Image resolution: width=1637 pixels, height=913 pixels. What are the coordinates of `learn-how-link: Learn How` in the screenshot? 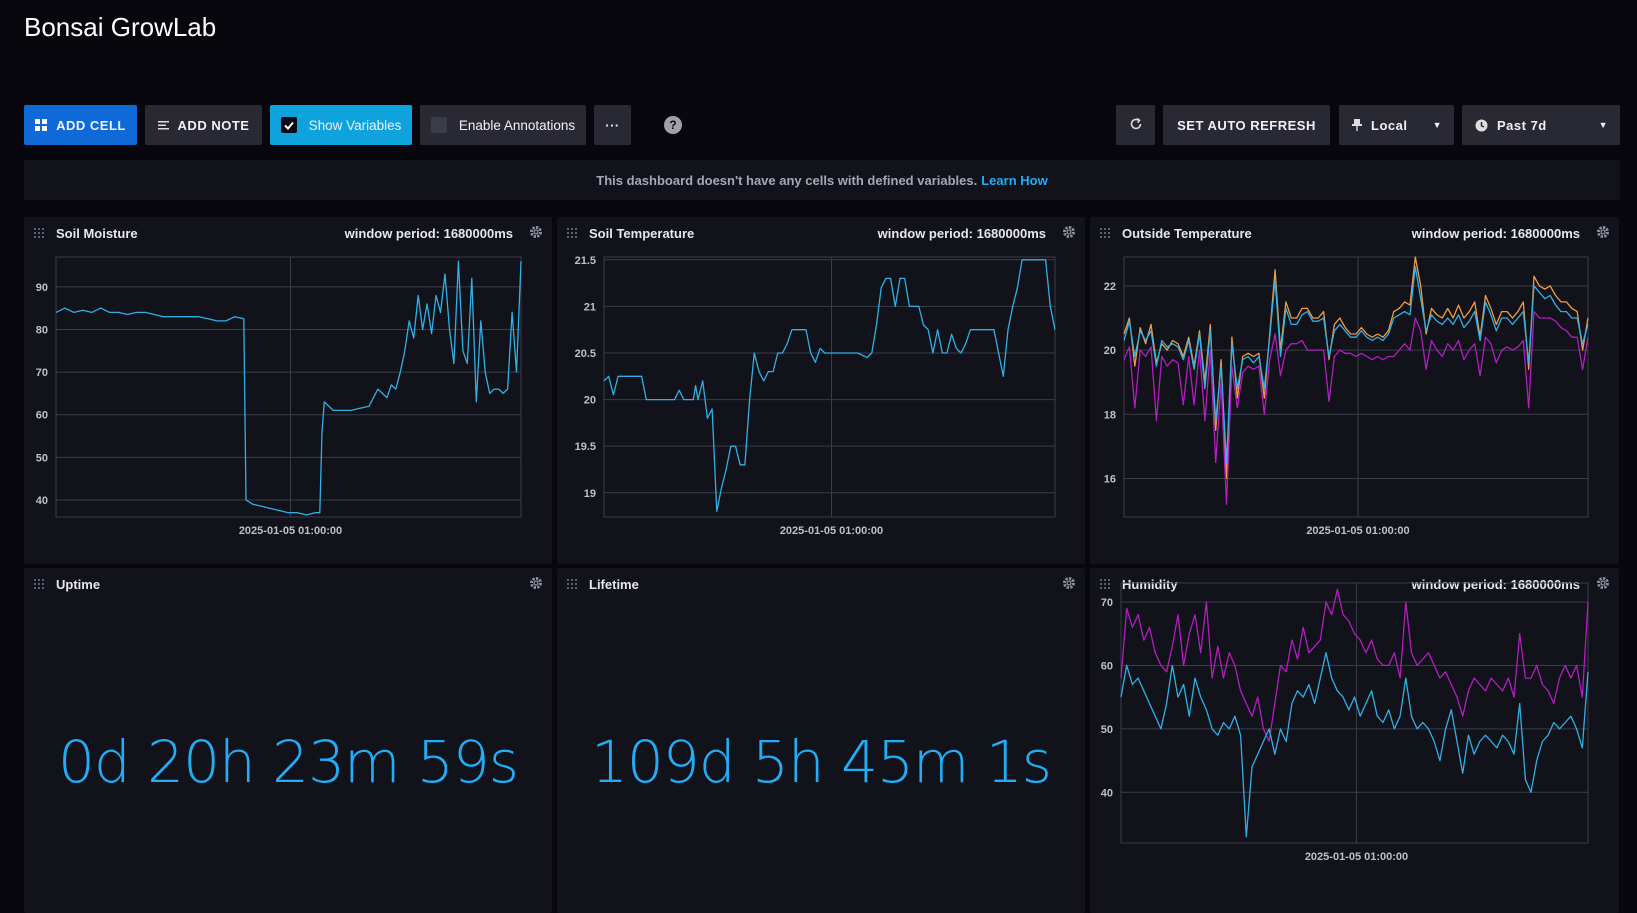 It's located at (1014, 180).